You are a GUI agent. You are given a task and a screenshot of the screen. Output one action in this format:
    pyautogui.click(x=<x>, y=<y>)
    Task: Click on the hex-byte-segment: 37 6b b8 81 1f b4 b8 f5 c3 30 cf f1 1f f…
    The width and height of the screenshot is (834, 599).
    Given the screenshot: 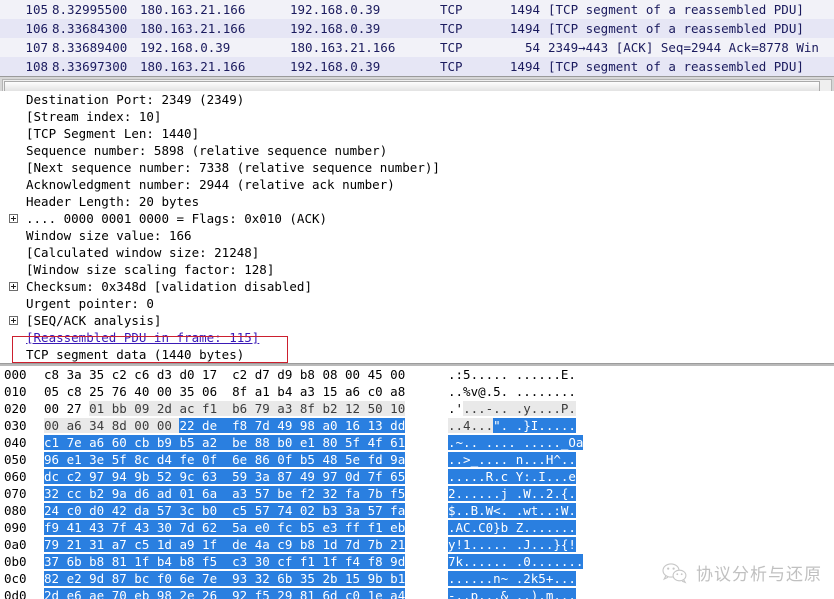 What is the action you would take?
    pyautogui.click(x=225, y=561)
    